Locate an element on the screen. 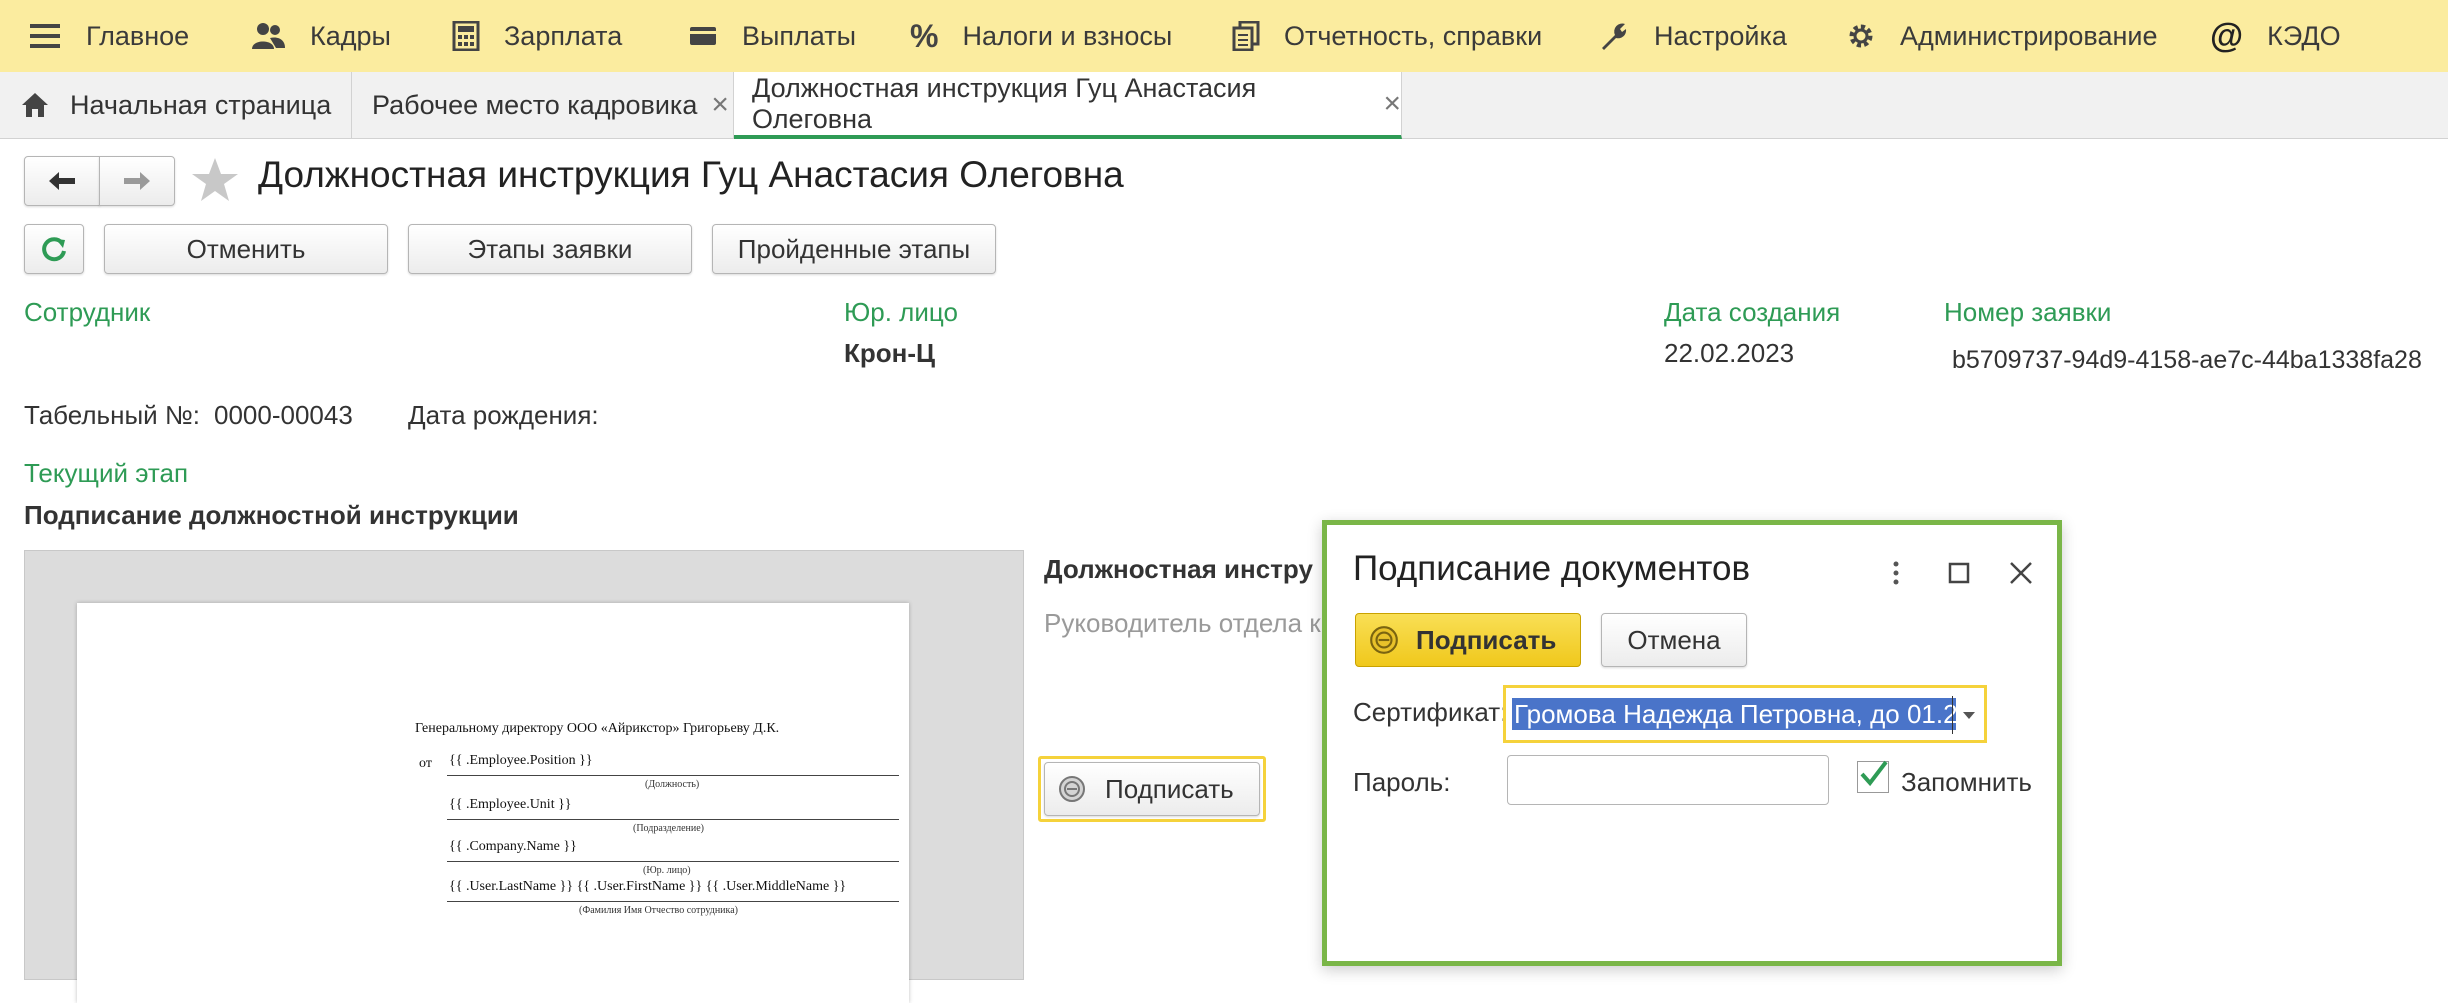 The height and width of the screenshot is (1003, 2448). dialog-sign-button: Подписать is located at coordinates (1468, 640).